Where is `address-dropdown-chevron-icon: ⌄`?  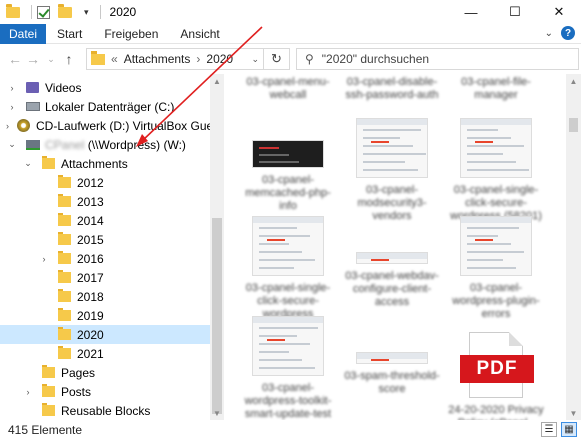 address-dropdown-chevron-icon: ⌄ is located at coordinates (255, 59).